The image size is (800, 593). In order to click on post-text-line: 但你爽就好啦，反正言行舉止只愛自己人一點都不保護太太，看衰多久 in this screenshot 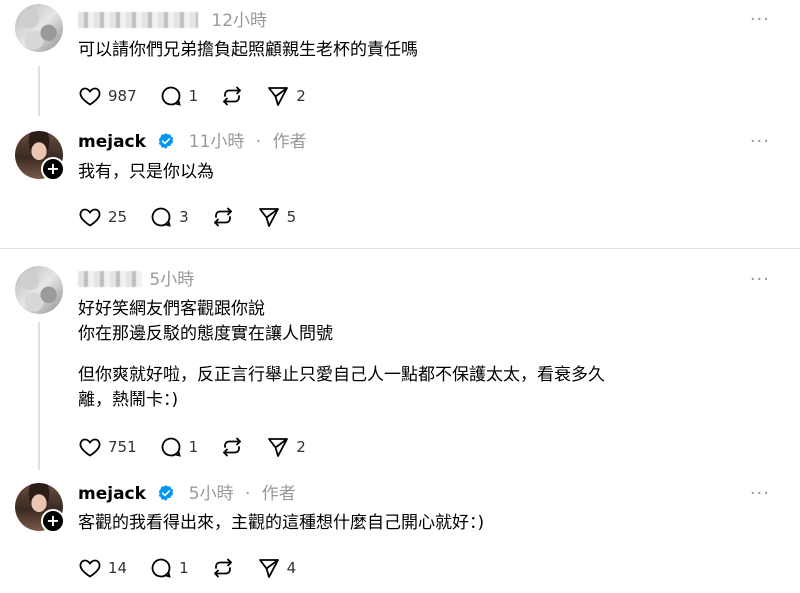, I will do `click(341, 375)`.